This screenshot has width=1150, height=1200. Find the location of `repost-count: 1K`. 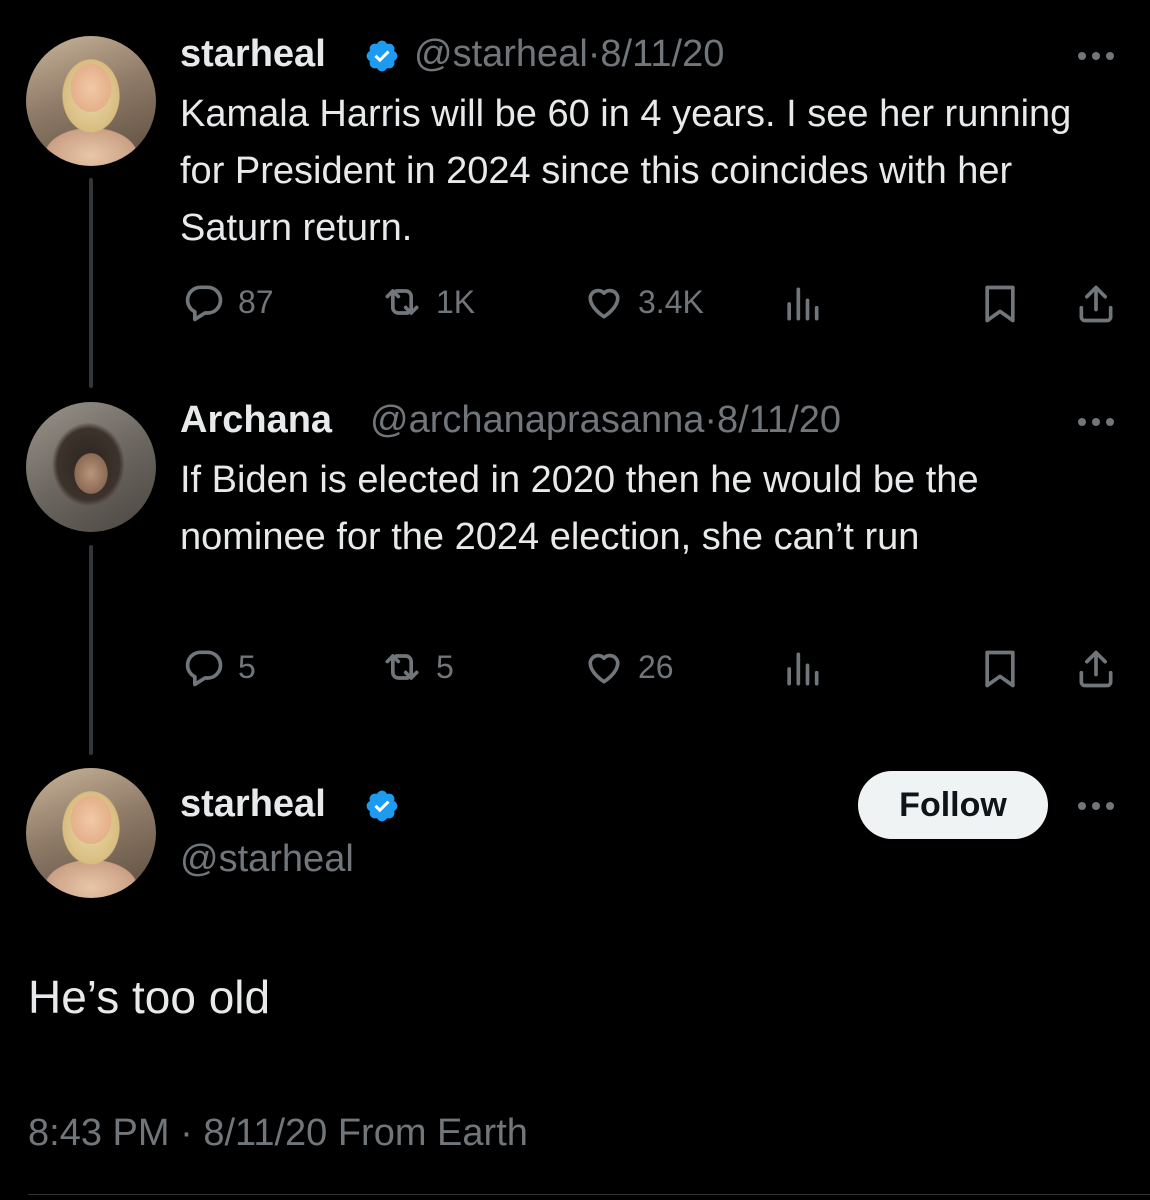

repost-count: 1K is located at coordinates (456, 301).